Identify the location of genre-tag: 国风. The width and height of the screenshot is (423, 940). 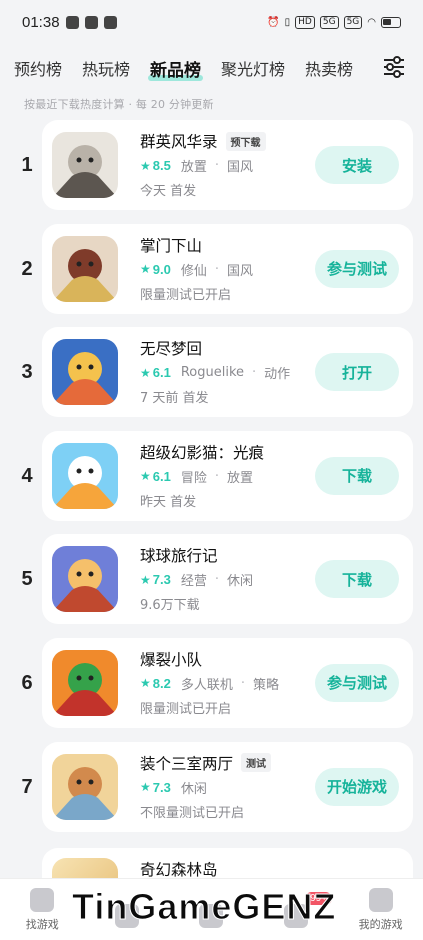
(240, 167).